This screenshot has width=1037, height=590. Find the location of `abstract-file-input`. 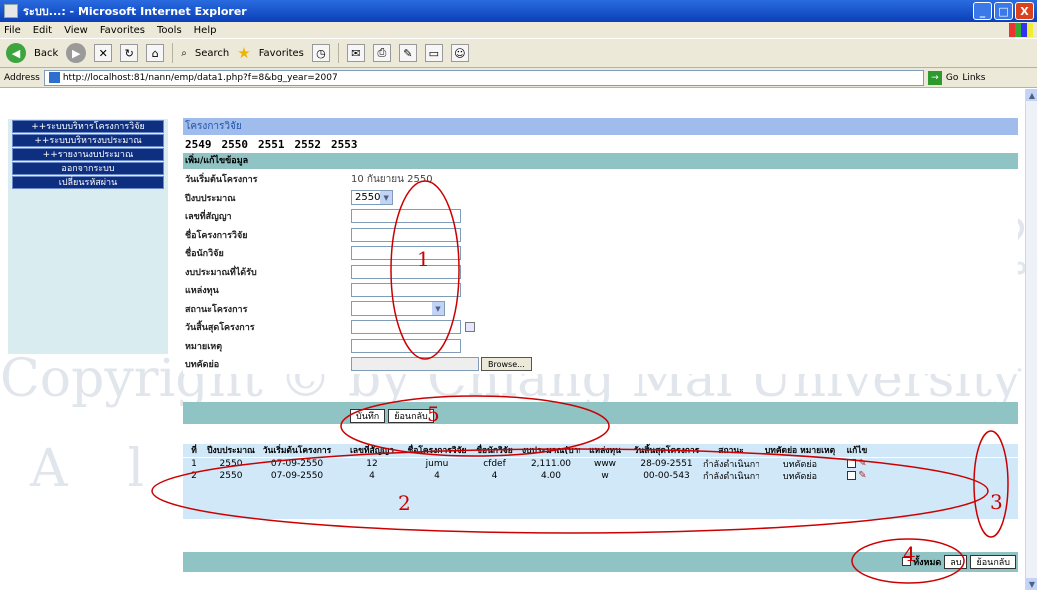

abstract-file-input is located at coordinates (415, 364).